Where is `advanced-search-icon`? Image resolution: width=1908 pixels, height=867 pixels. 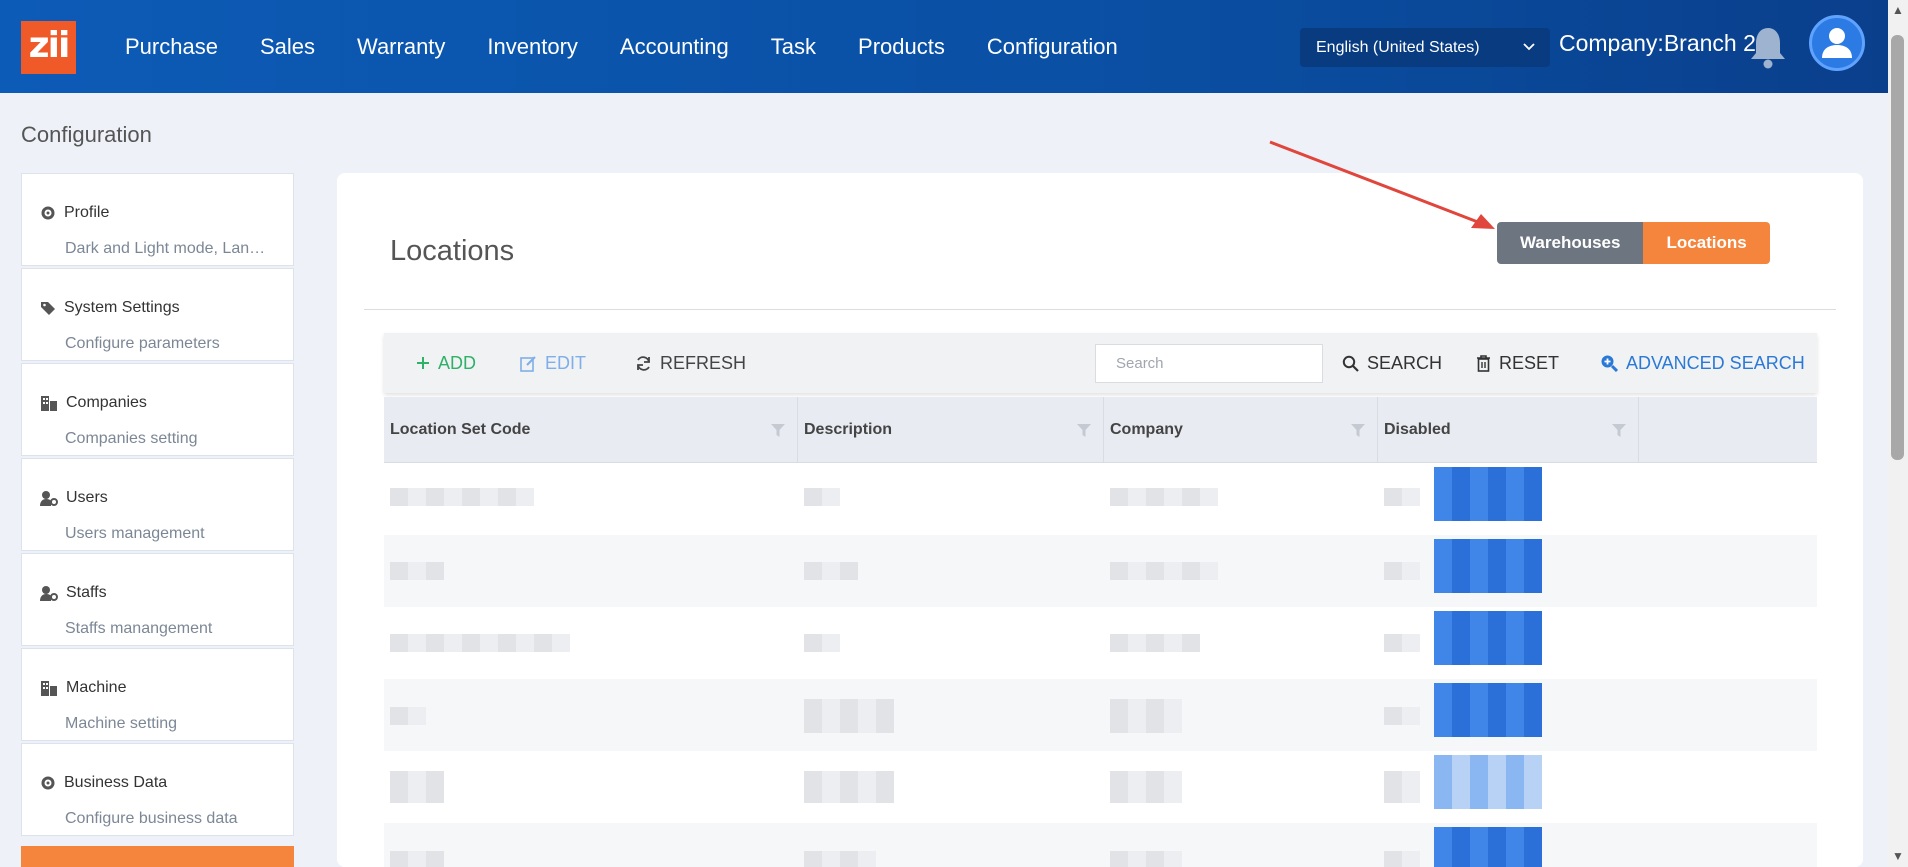
advanced-search-icon is located at coordinates (1609, 363).